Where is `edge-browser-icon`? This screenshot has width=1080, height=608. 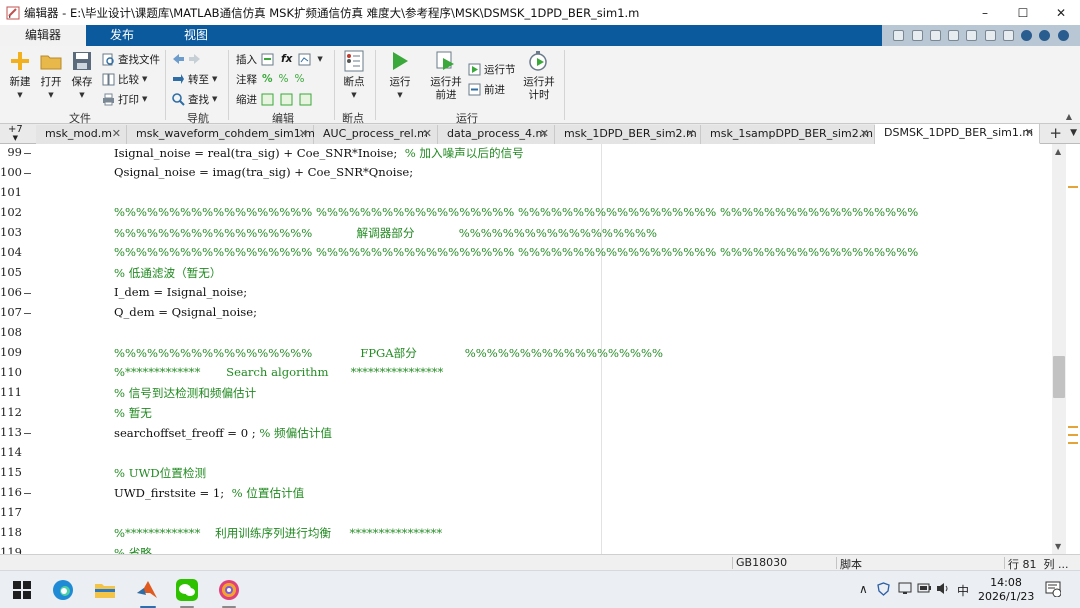
edge-browser-icon is located at coordinates (63, 590).